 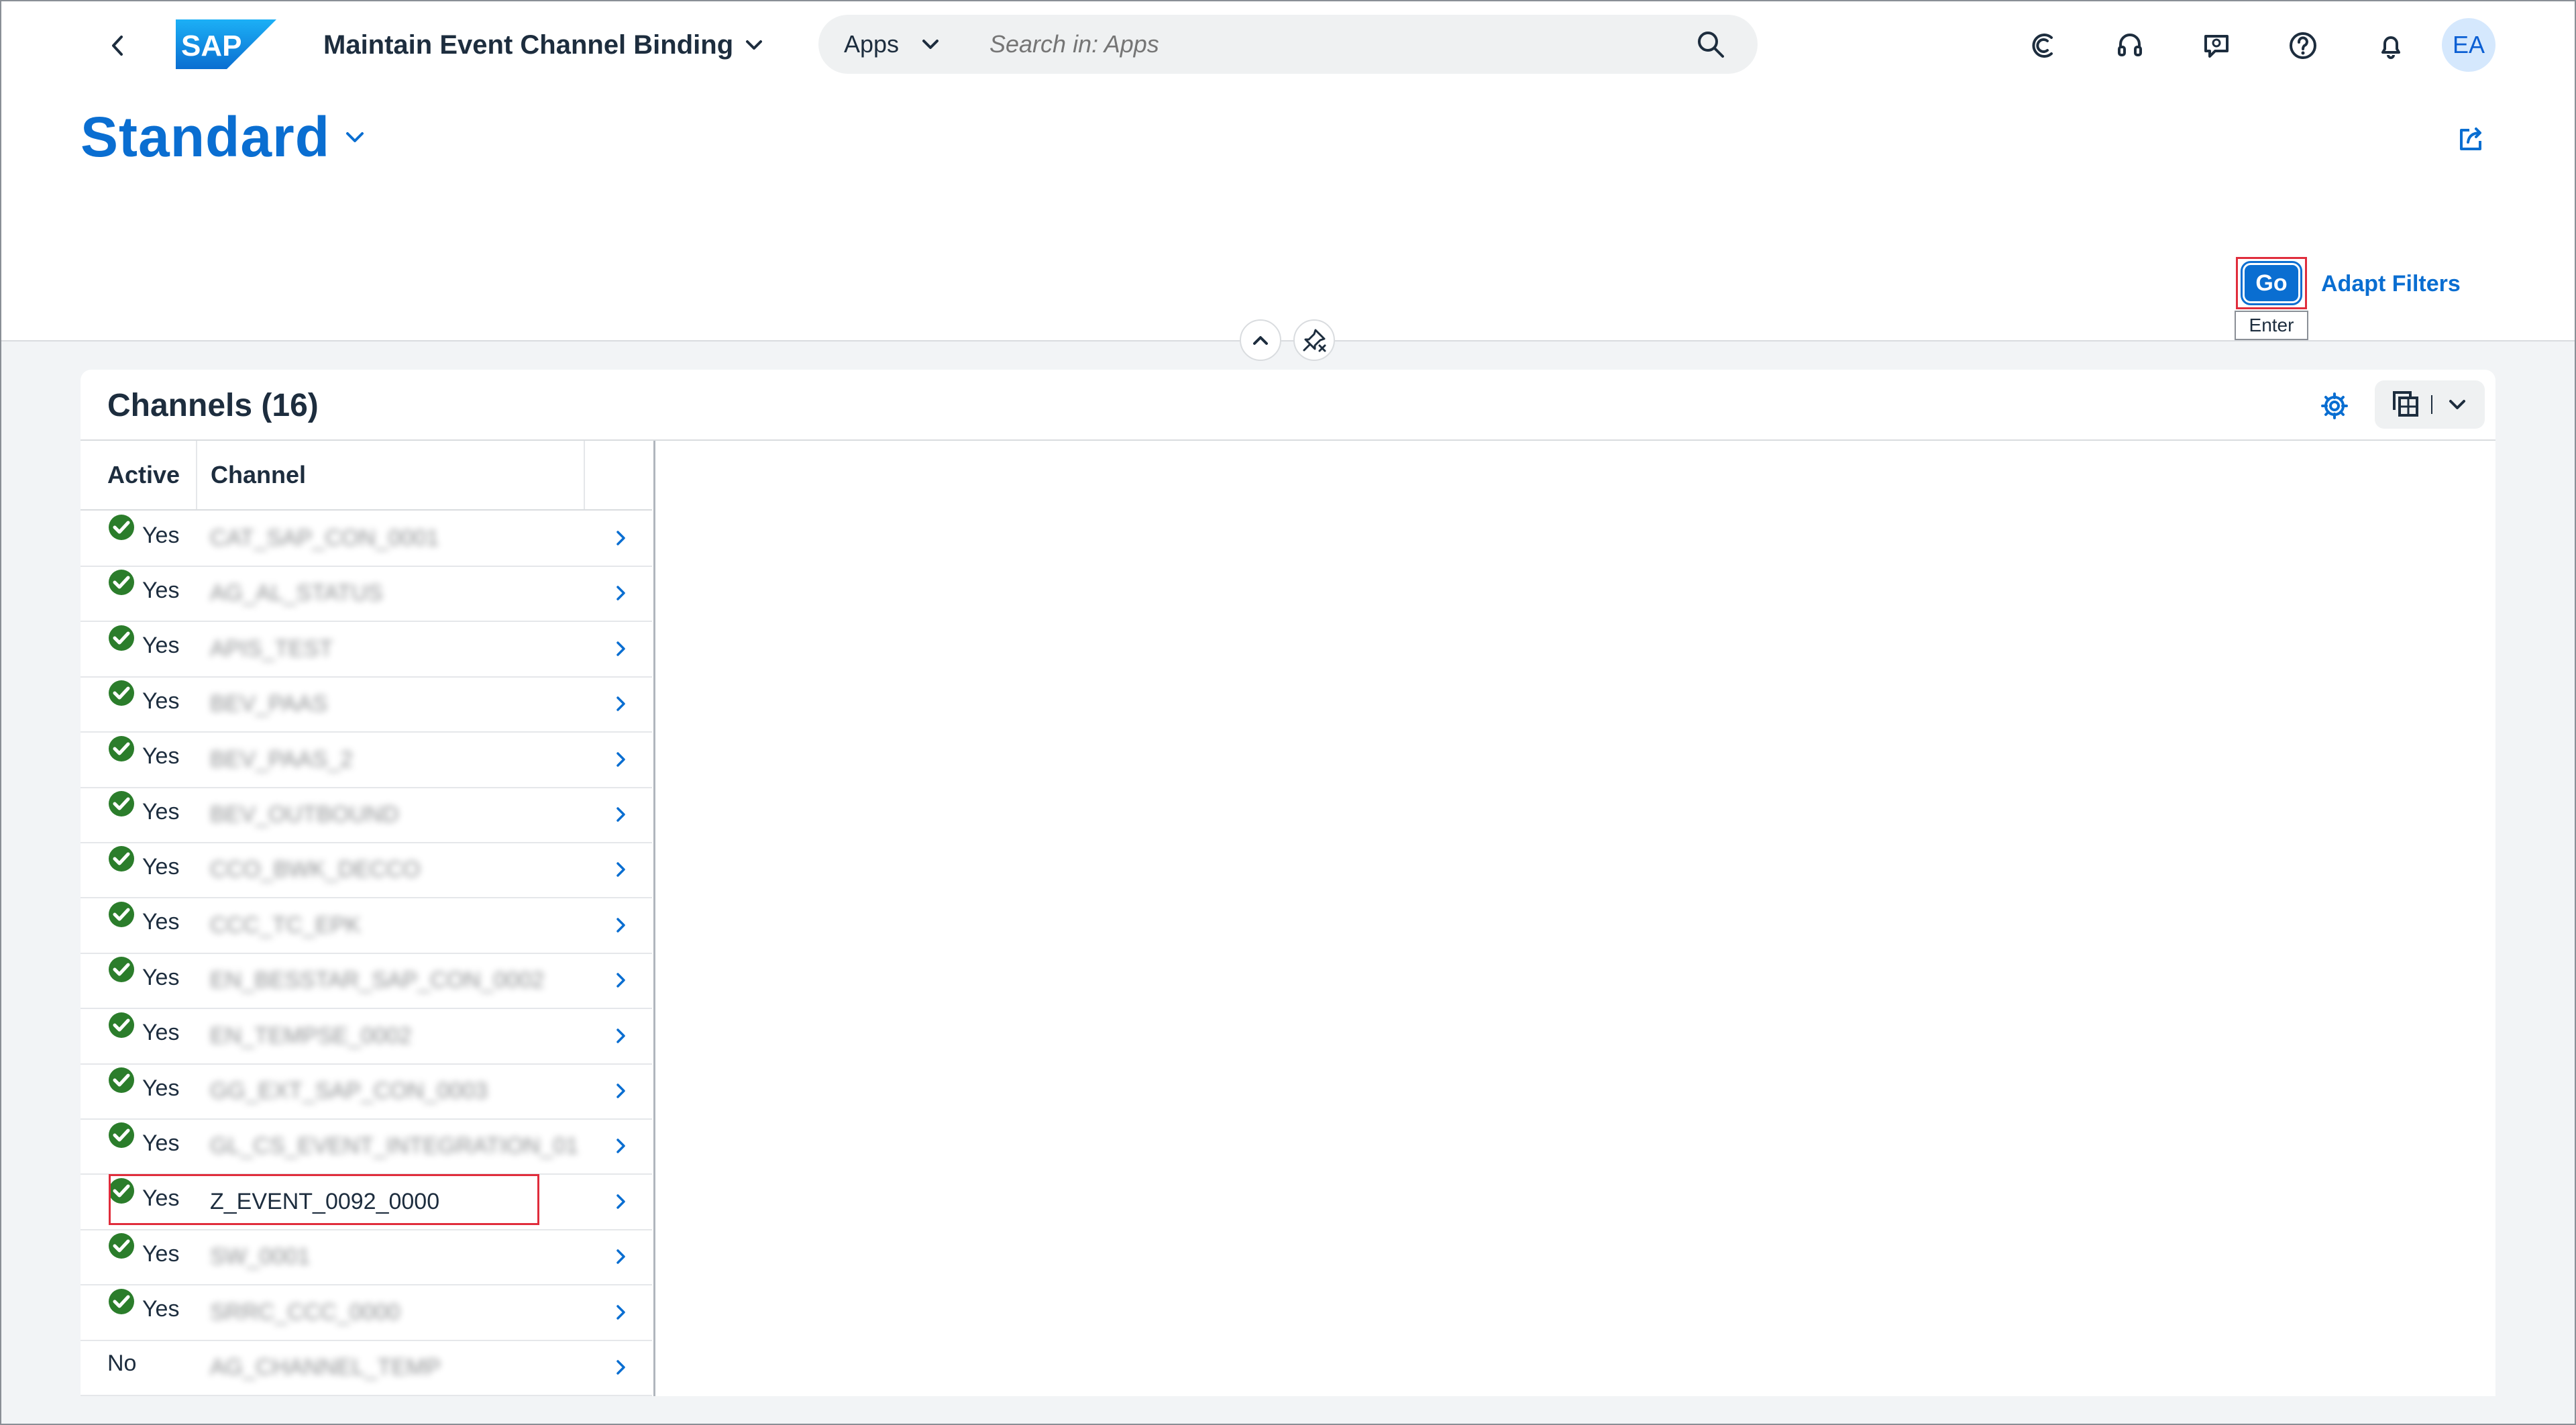 I want to click on table-row: Yes APIS_TEST, so click(x=366, y=649).